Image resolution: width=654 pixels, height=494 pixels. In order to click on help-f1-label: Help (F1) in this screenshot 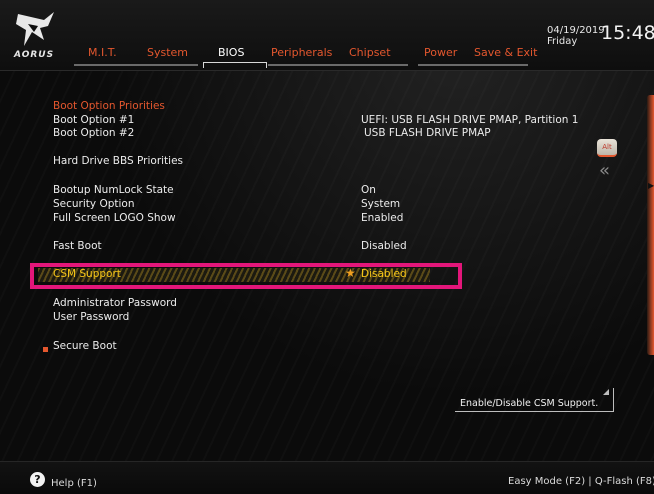, I will do `click(74, 483)`.